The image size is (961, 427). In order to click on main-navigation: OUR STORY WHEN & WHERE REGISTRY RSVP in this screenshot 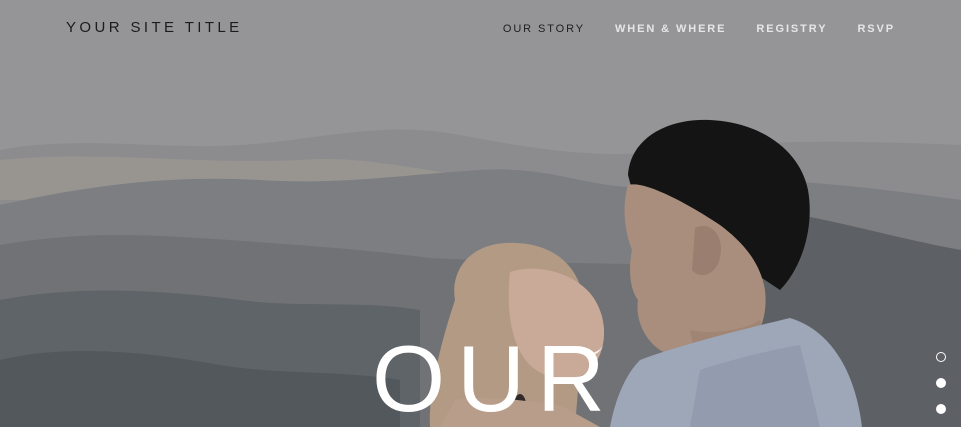, I will do `click(684, 29)`.